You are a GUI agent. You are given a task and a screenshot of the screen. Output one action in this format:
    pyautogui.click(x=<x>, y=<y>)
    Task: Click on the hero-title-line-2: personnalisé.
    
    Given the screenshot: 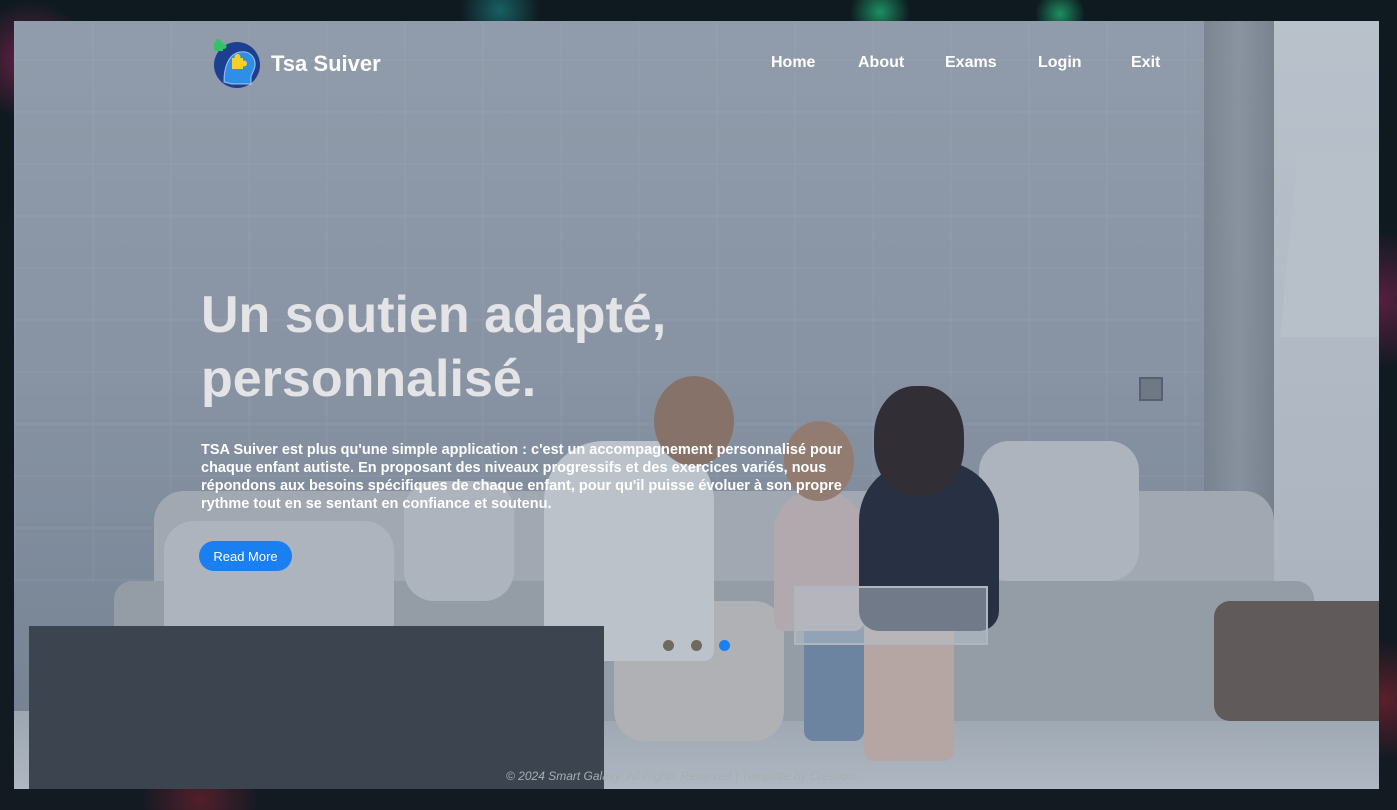 What is the action you would take?
    pyautogui.click(x=369, y=379)
    